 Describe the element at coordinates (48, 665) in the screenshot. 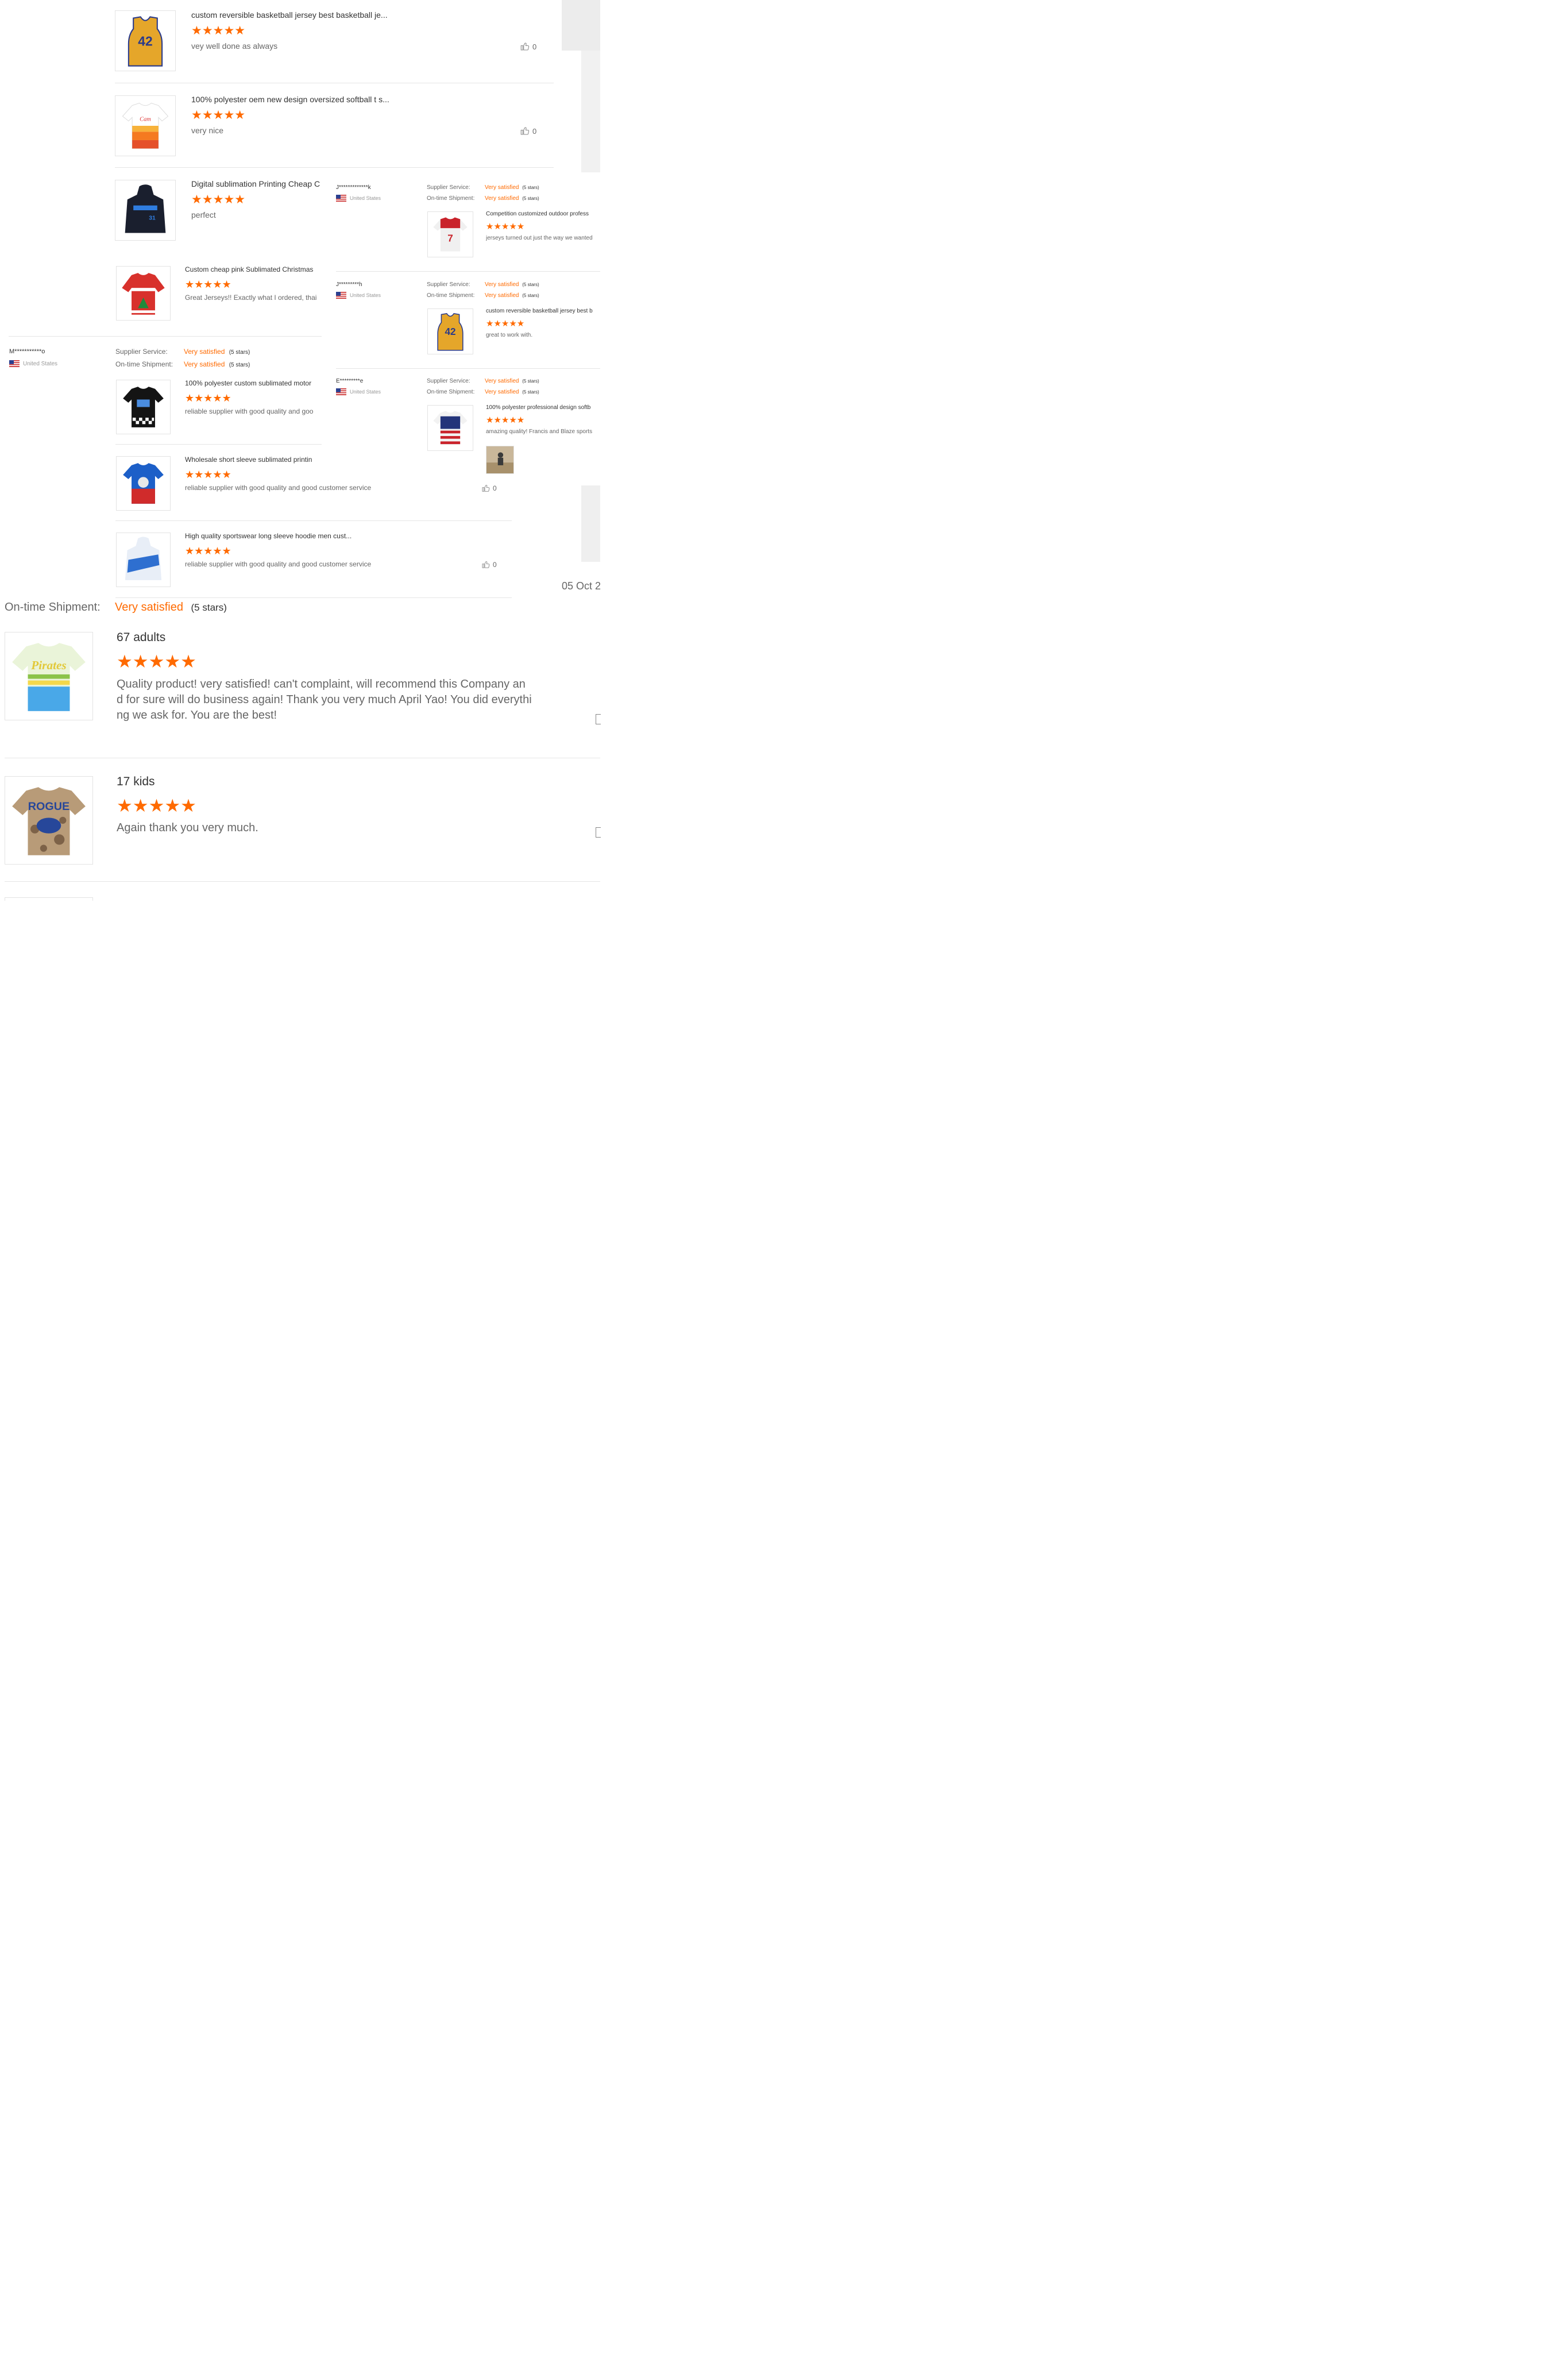

I see `svg-text: Pirates` at that location.